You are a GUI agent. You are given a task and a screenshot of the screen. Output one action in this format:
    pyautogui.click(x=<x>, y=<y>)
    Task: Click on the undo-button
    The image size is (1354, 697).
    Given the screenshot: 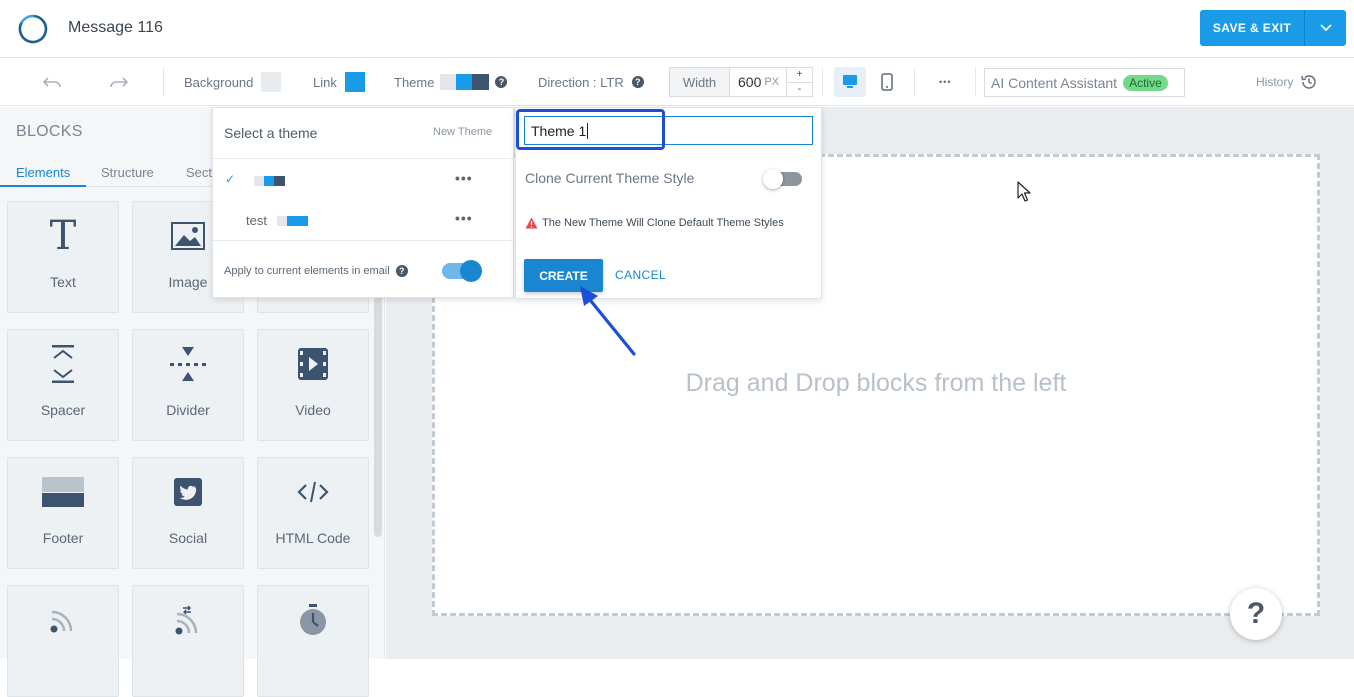 What is the action you would take?
    pyautogui.click(x=52, y=82)
    